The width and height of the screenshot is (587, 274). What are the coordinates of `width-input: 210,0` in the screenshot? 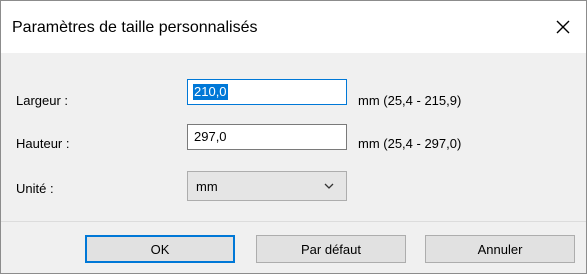 It's located at (267, 92).